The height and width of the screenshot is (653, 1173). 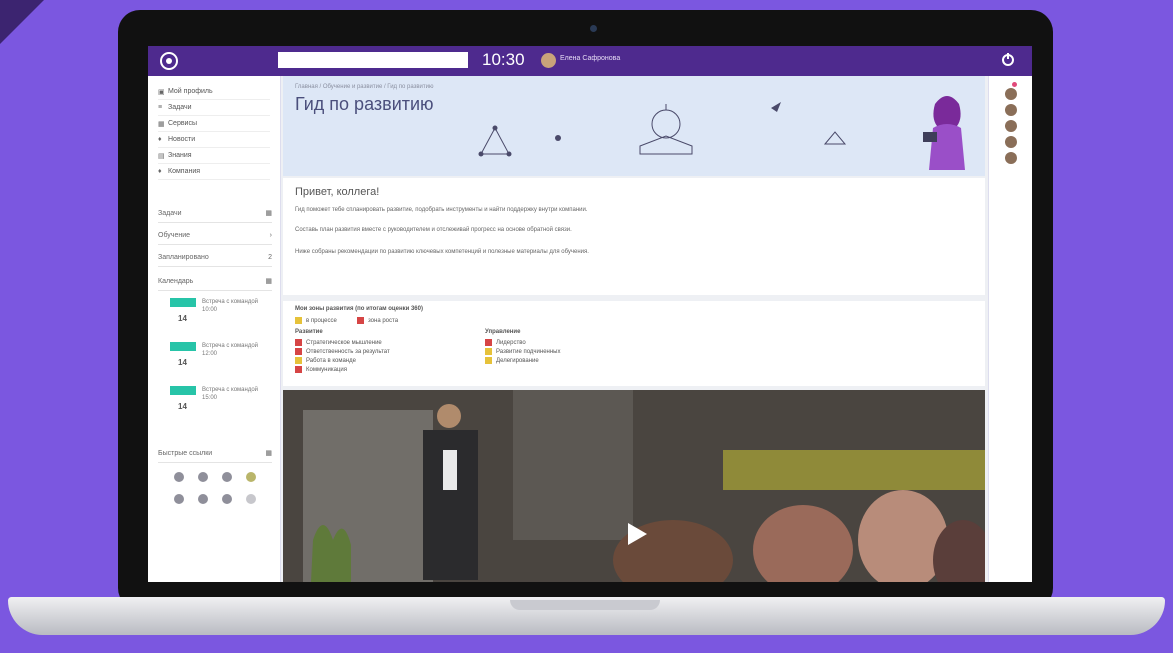 What do you see at coordinates (215, 453) in the screenshot?
I see `quick-links-header: Быстрые ссылки ▦` at bounding box center [215, 453].